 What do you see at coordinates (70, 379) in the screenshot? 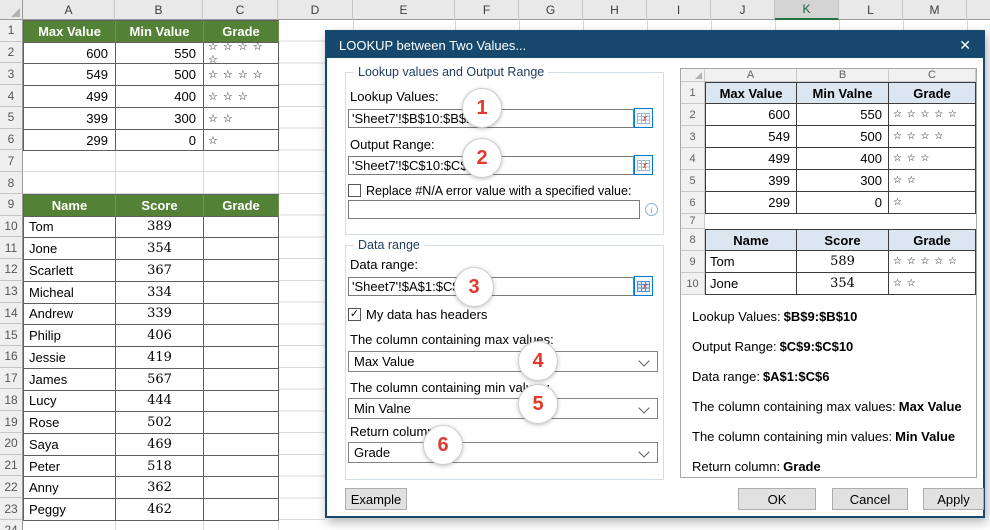
I see `name-cell: James` at bounding box center [70, 379].